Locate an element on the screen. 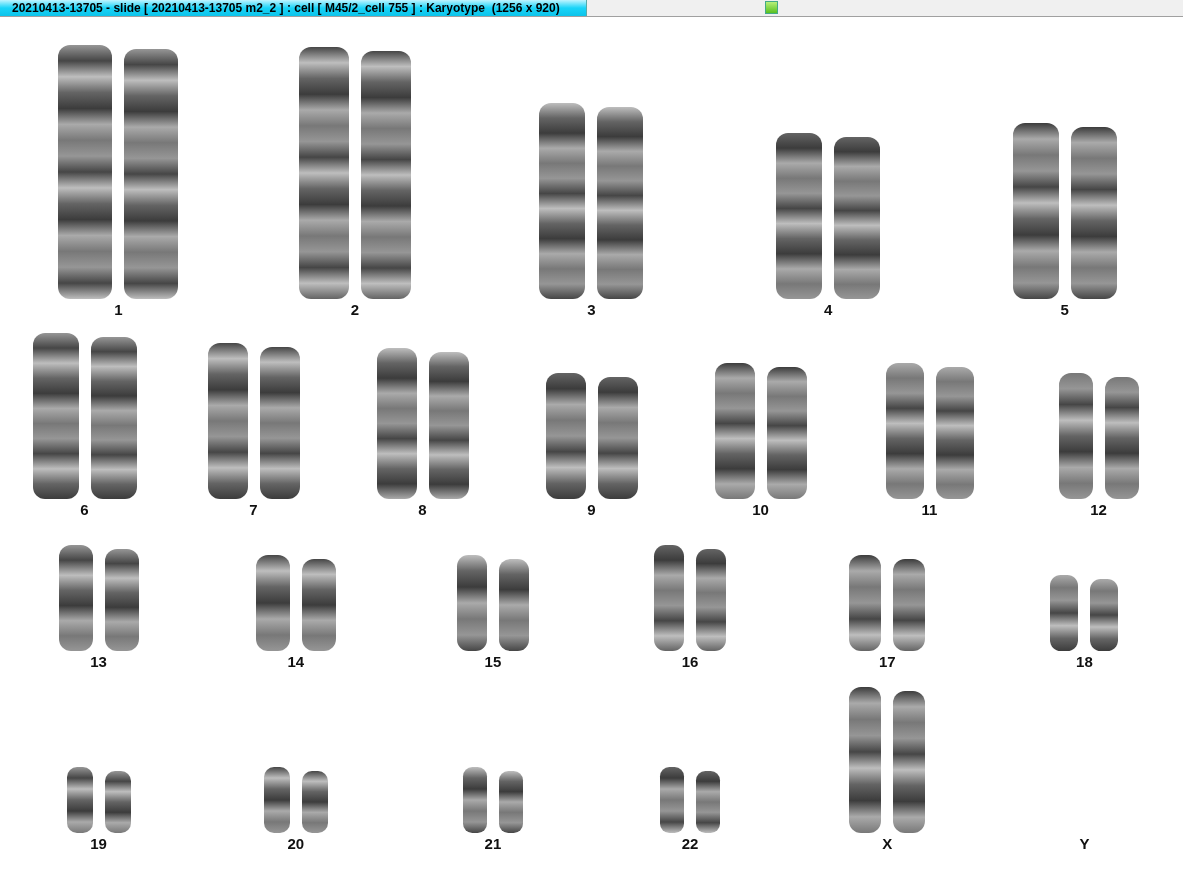 This screenshot has width=1183, height=879. chromosome-label: 16 is located at coordinates (690, 662).